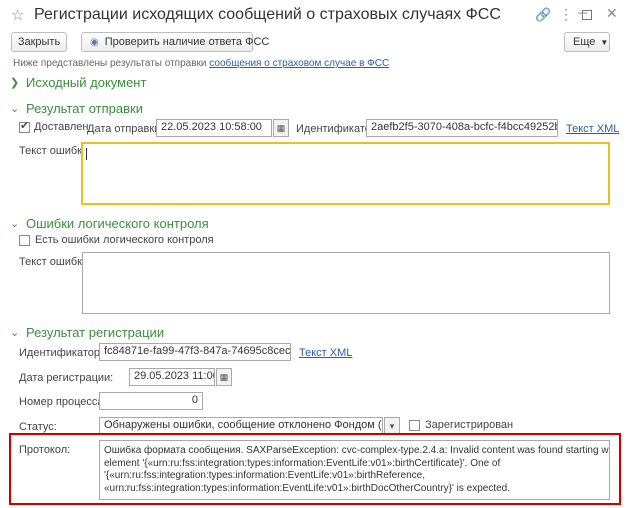 This screenshot has height=508, width=628. What do you see at coordinates (566, 14) in the screenshot?
I see `more-vertical-icon: ⋮` at bounding box center [566, 14].